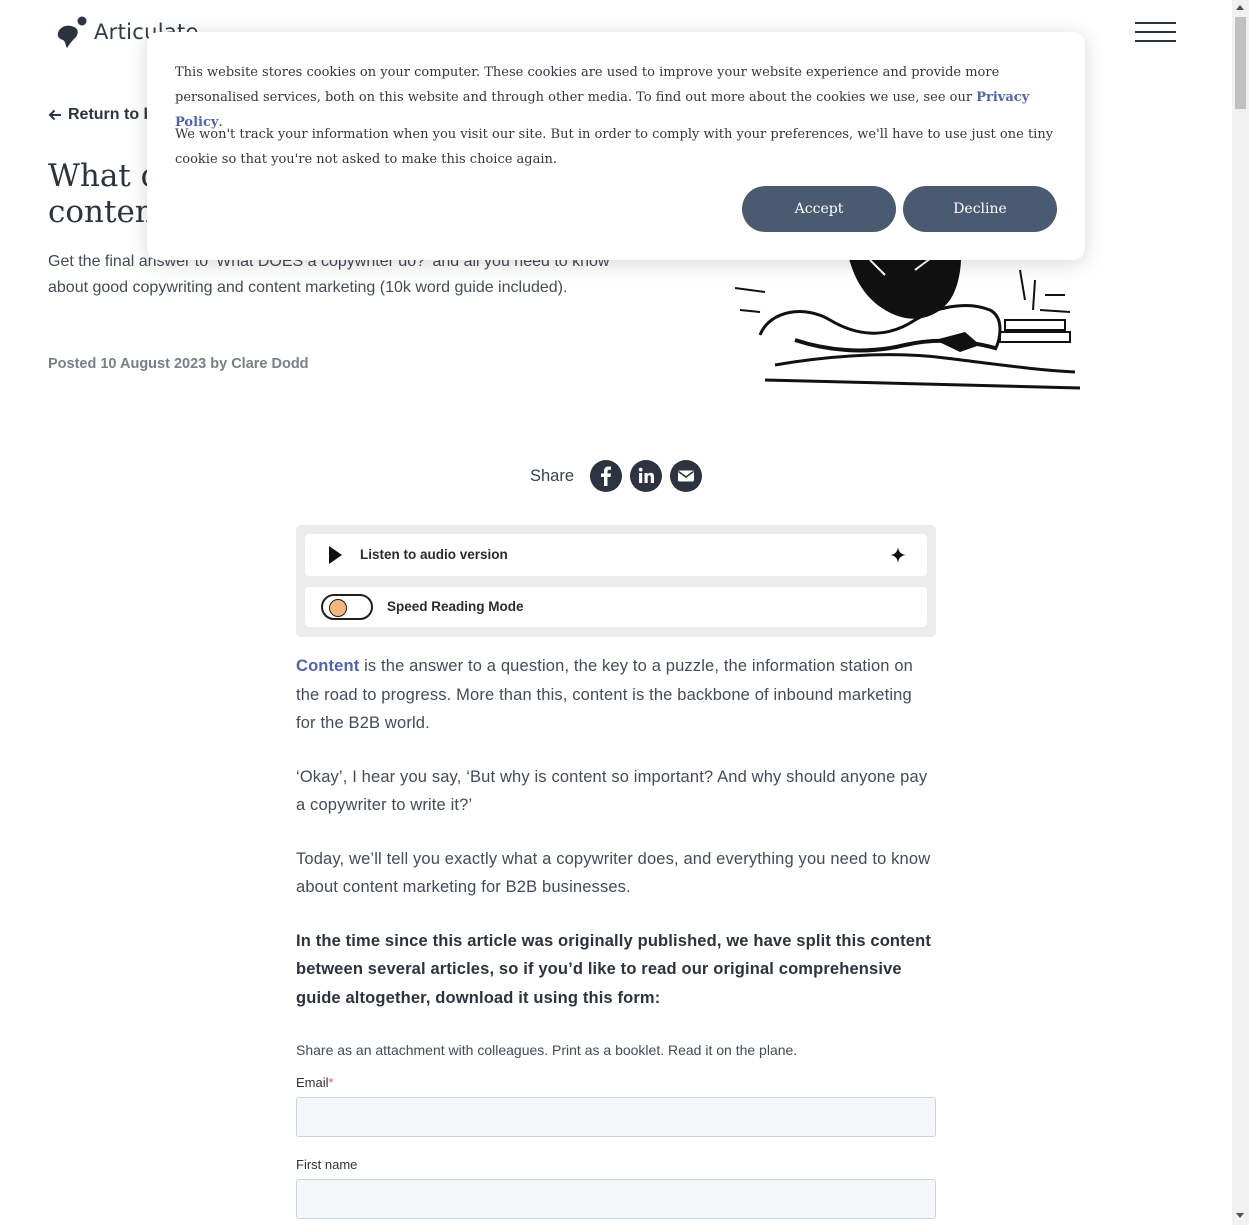  What do you see at coordinates (338, 608) in the screenshot?
I see `toggle-knob` at bounding box center [338, 608].